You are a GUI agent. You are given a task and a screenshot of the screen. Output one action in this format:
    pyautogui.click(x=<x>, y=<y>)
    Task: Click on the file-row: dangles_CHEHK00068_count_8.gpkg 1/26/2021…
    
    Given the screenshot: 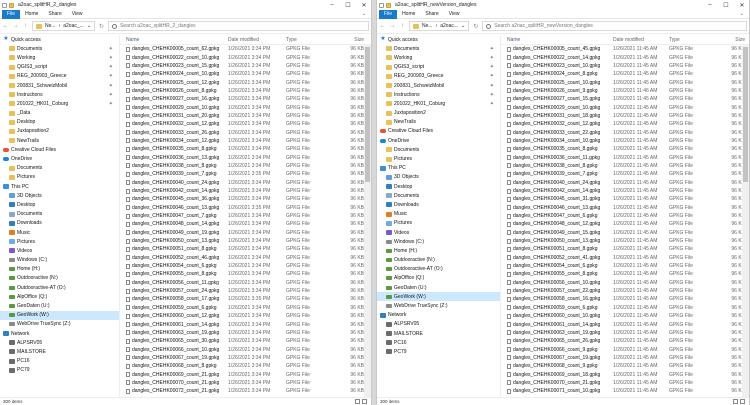 What is the action you would take?
    pyautogui.click(x=245, y=366)
    